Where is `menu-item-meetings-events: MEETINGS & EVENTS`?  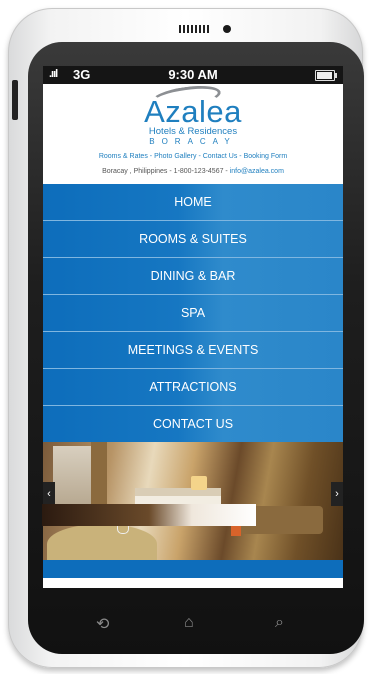 menu-item-meetings-events: MEETINGS & EVENTS is located at coordinates (193, 350).